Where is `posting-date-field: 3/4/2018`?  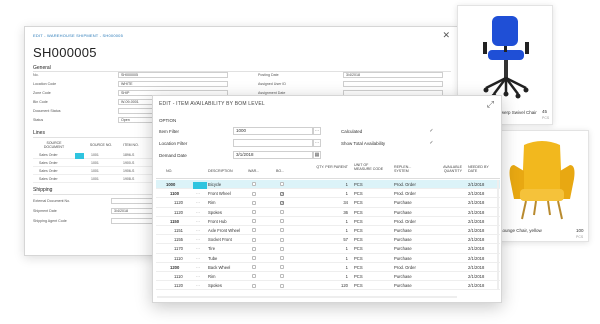
posting-date-field: 3/4/2018 is located at coordinates (393, 75).